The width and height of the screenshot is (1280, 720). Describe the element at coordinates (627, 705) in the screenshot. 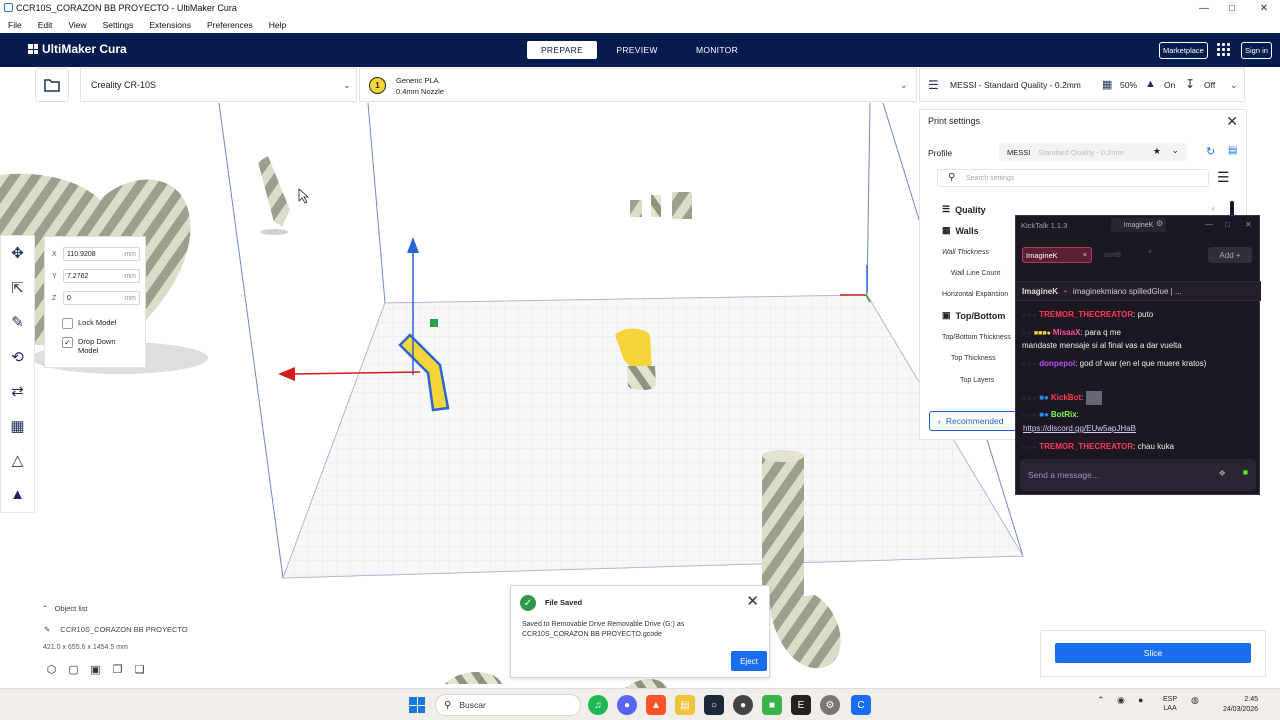

I see `discord-icon: ●` at that location.